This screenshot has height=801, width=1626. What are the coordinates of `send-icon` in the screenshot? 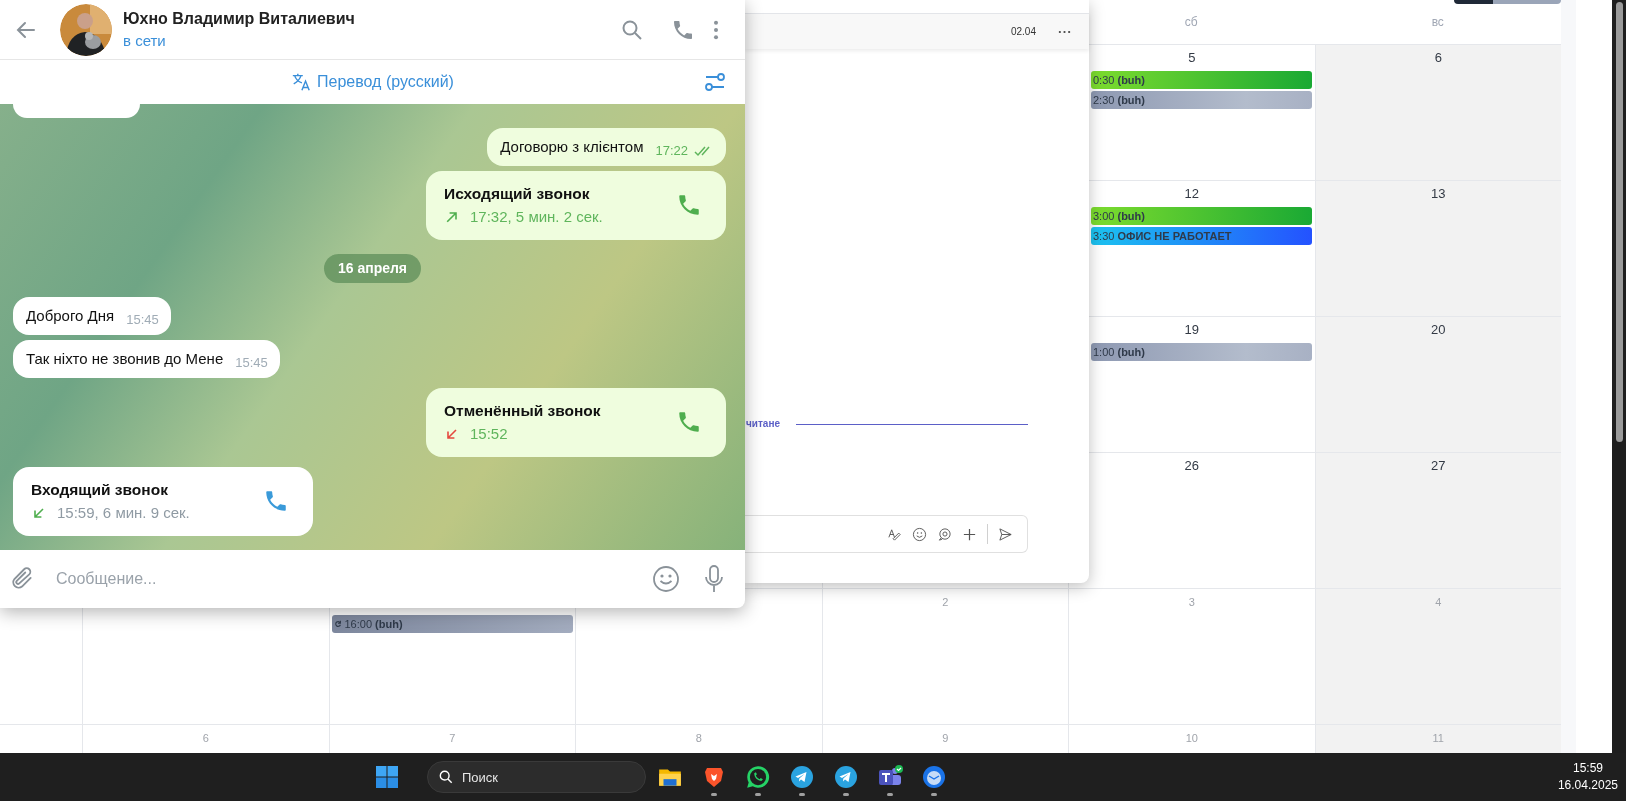 It's located at (1005, 534).